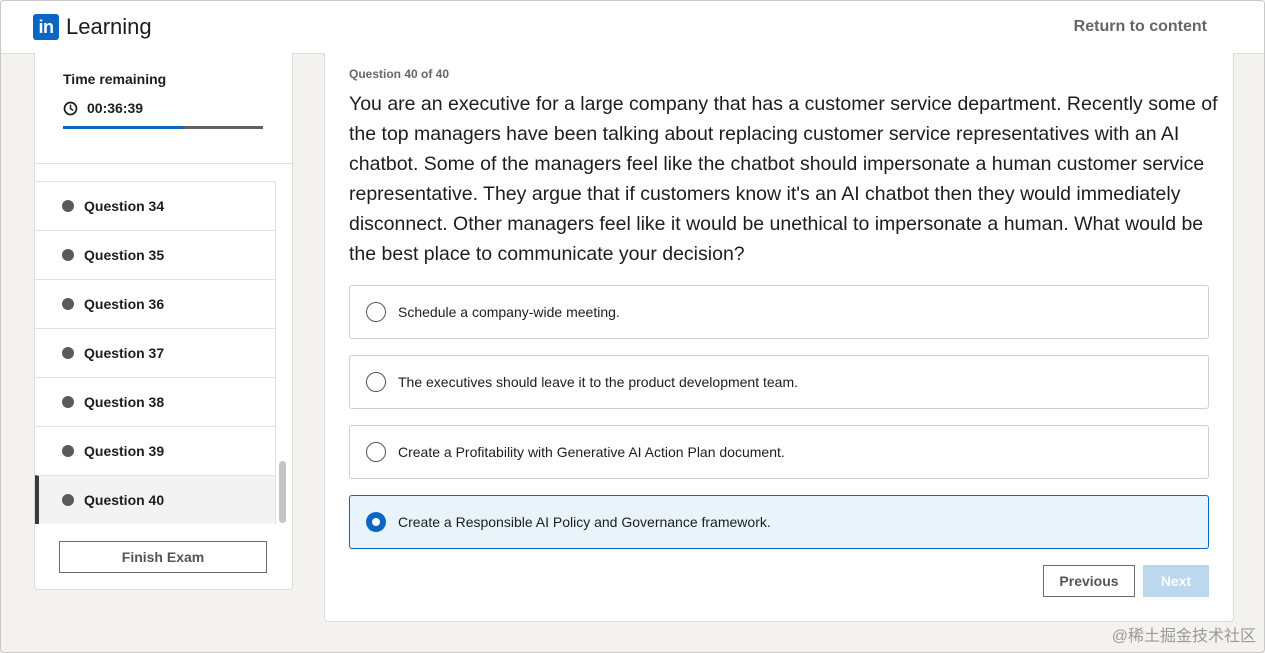 This screenshot has width=1265, height=653. What do you see at coordinates (1176, 581) in the screenshot?
I see `next-button: Next` at bounding box center [1176, 581].